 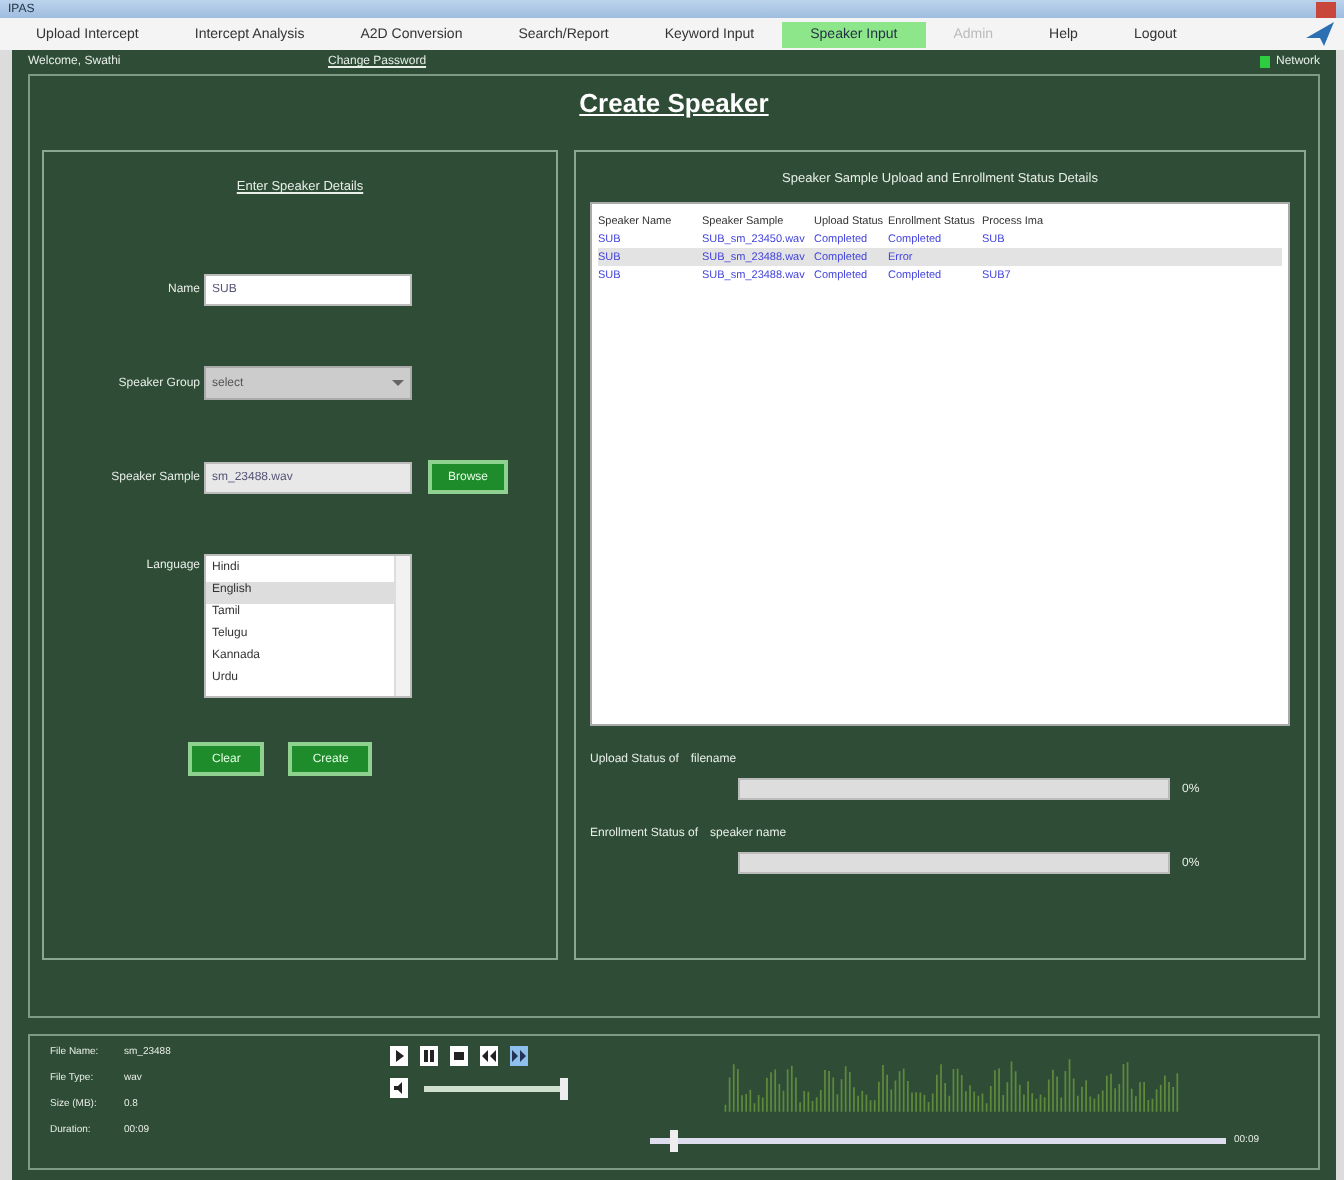 I want to click on forward-icon, so click(x=519, y=1056).